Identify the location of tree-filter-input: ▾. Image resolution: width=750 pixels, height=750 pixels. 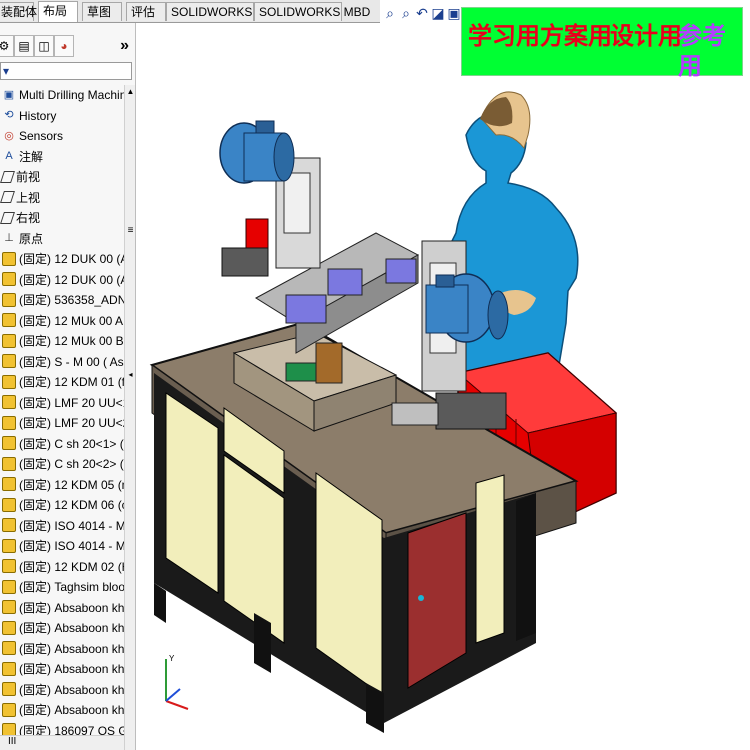
(66, 71).